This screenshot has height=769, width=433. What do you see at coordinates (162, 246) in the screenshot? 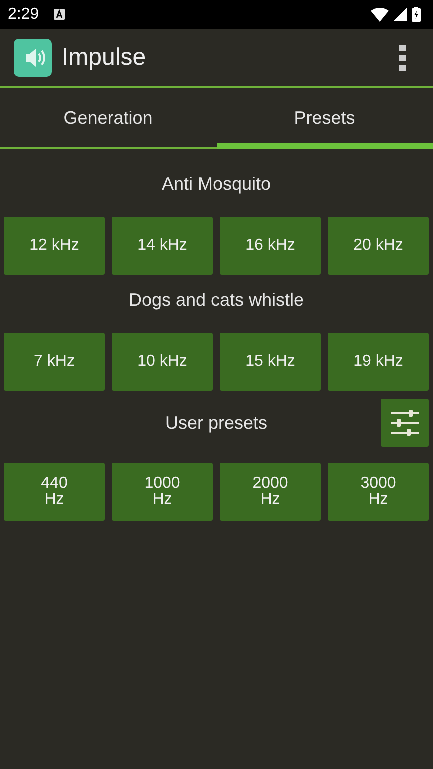
I see `preset-button: 14 kHz` at bounding box center [162, 246].